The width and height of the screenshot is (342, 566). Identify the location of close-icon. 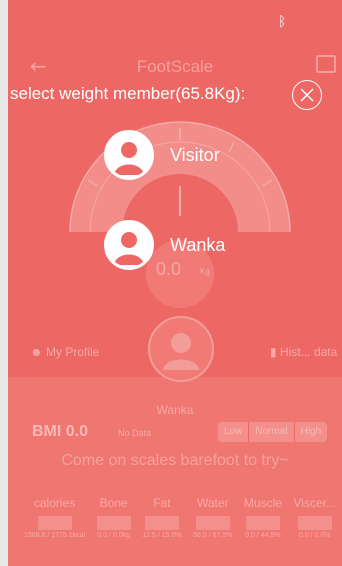
(307, 95).